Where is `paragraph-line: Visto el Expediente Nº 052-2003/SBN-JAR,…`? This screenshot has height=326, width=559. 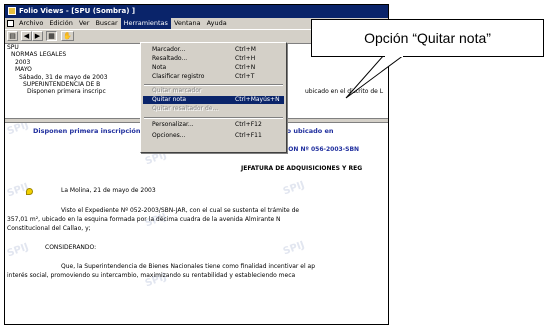
paragraph-line: Visto el Expediente Nº 052-2003/SBN-JAR,… is located at coordinates (180, 210).